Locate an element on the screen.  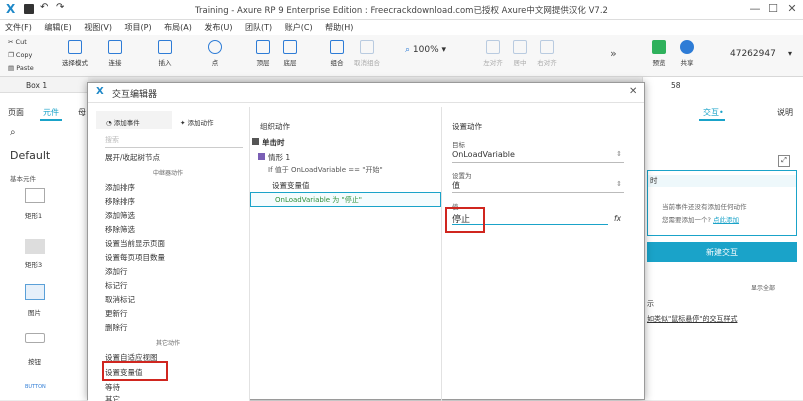
function-button: fx is located at coordinates (617, 218).